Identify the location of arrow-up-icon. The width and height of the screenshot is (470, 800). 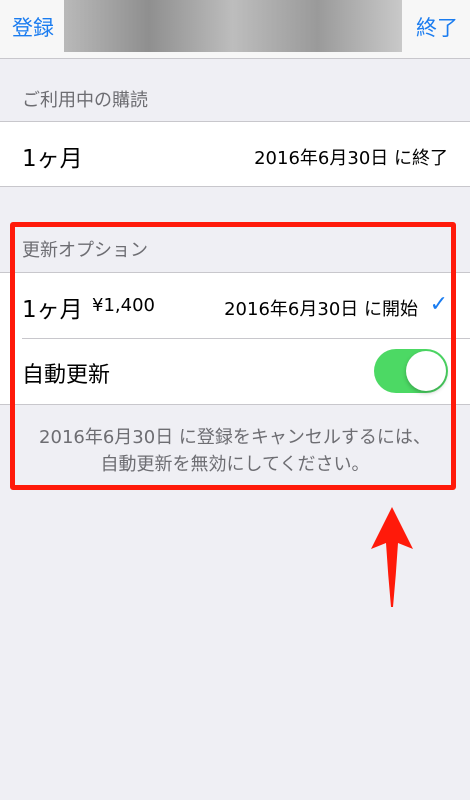
(392, 557).